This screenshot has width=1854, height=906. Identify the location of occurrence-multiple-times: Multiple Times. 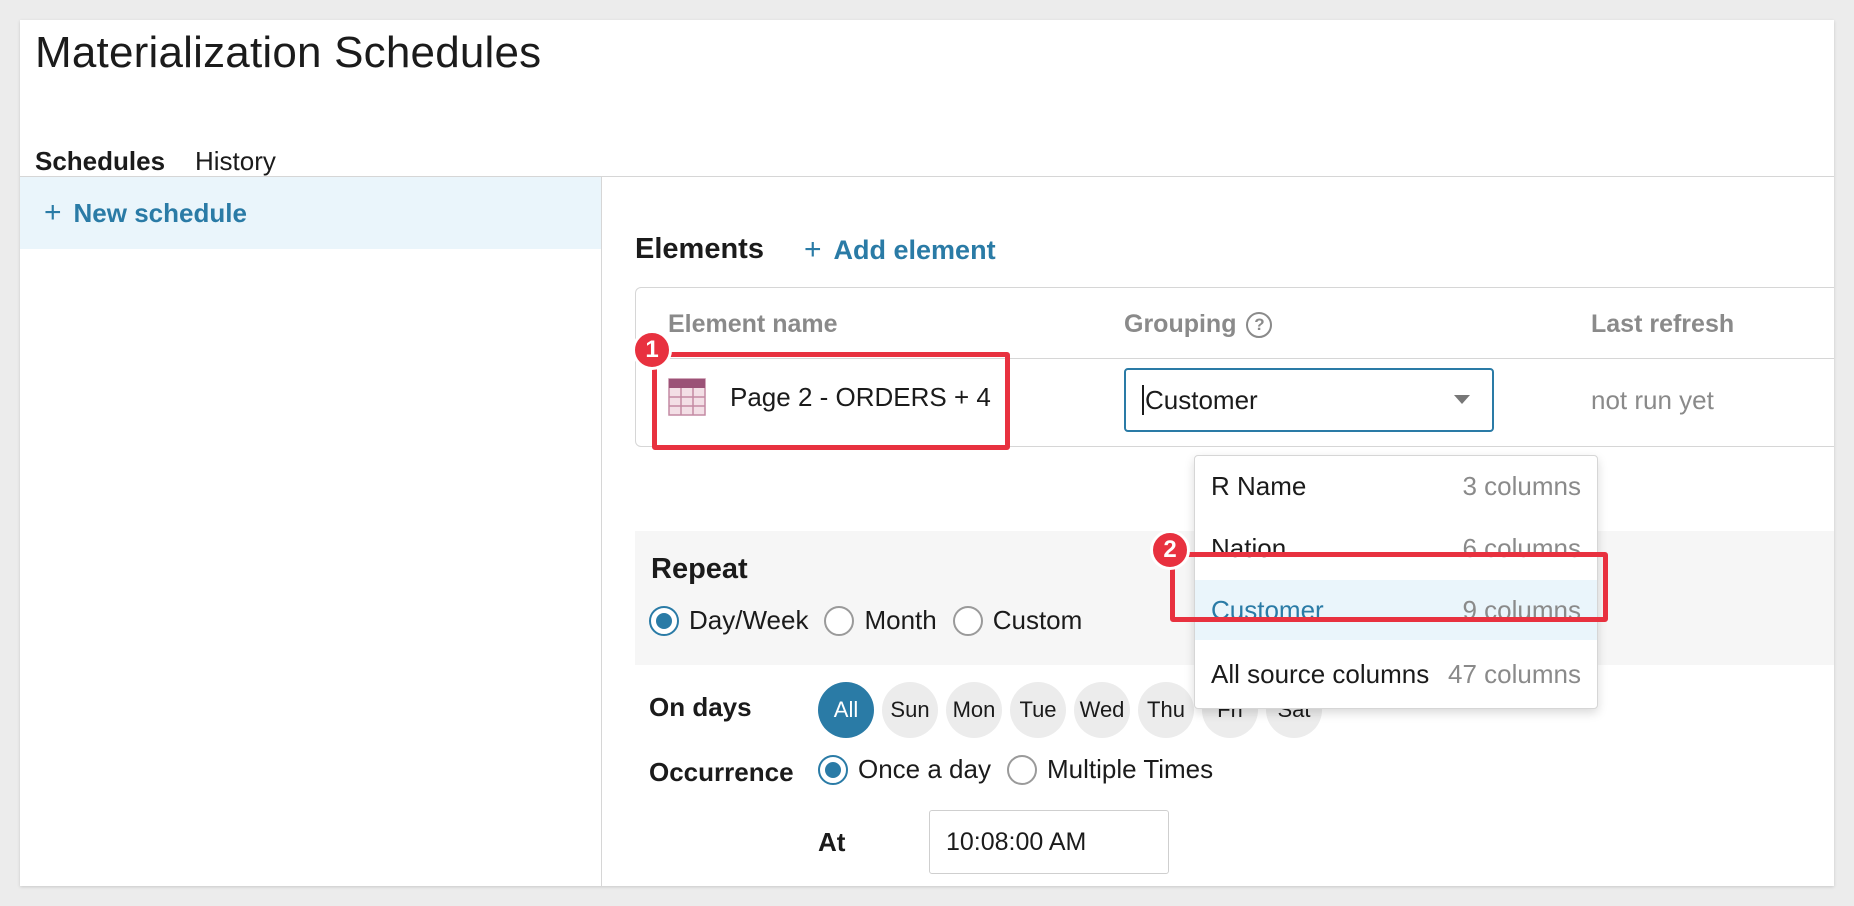
(1110, 769).